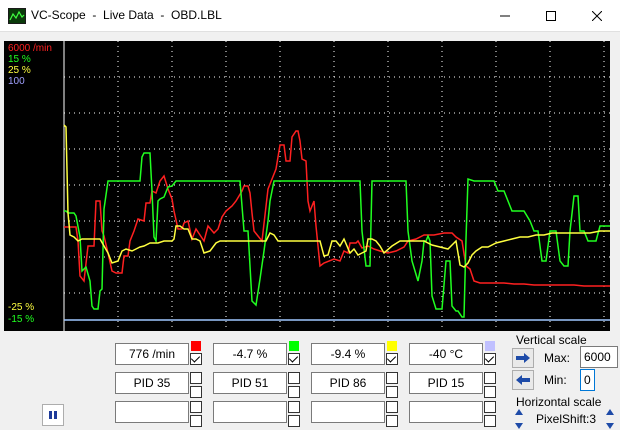 The image size is (620, 430). What do you see at coordinates (16, 81) in the screenshot?
I see `scale-label-blue-top: 100` at bounding box center [16, 81].